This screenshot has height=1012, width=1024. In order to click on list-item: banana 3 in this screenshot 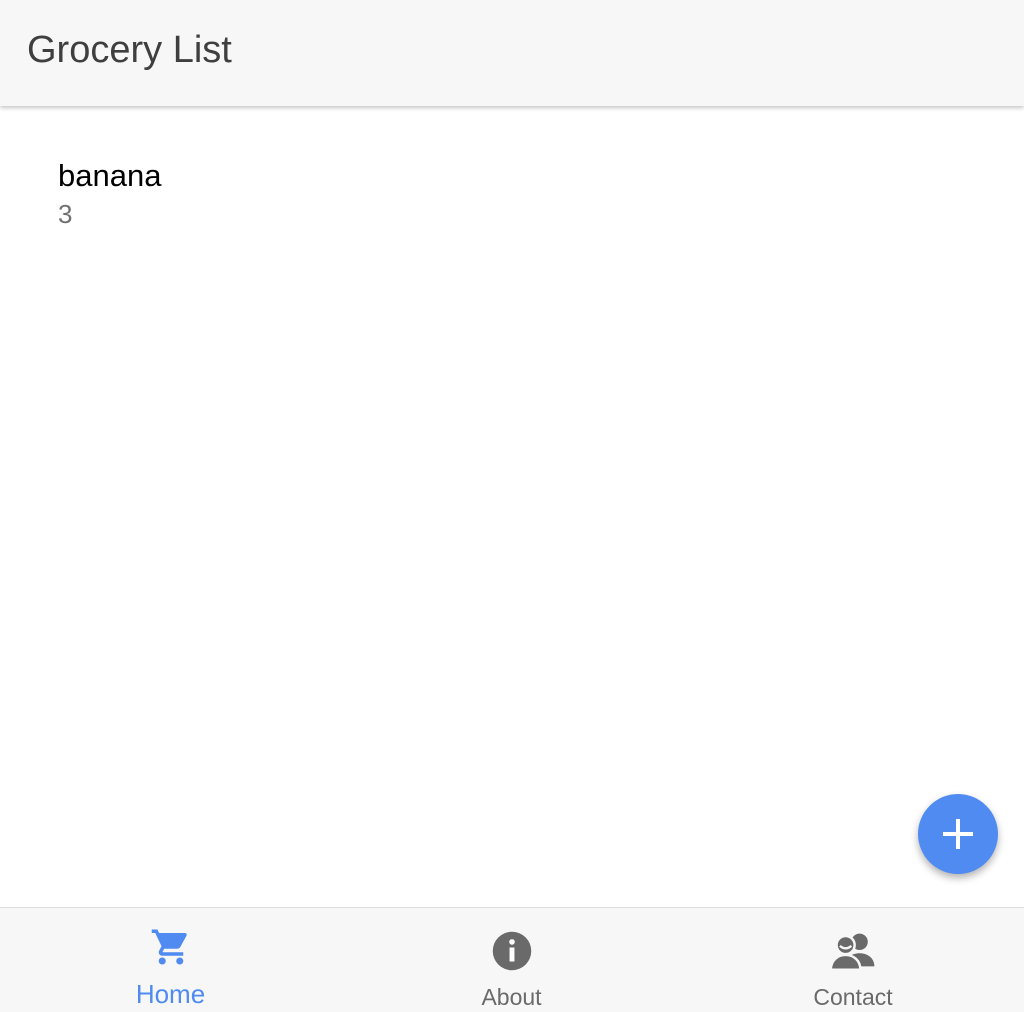, I will do `click(512, 176)`.